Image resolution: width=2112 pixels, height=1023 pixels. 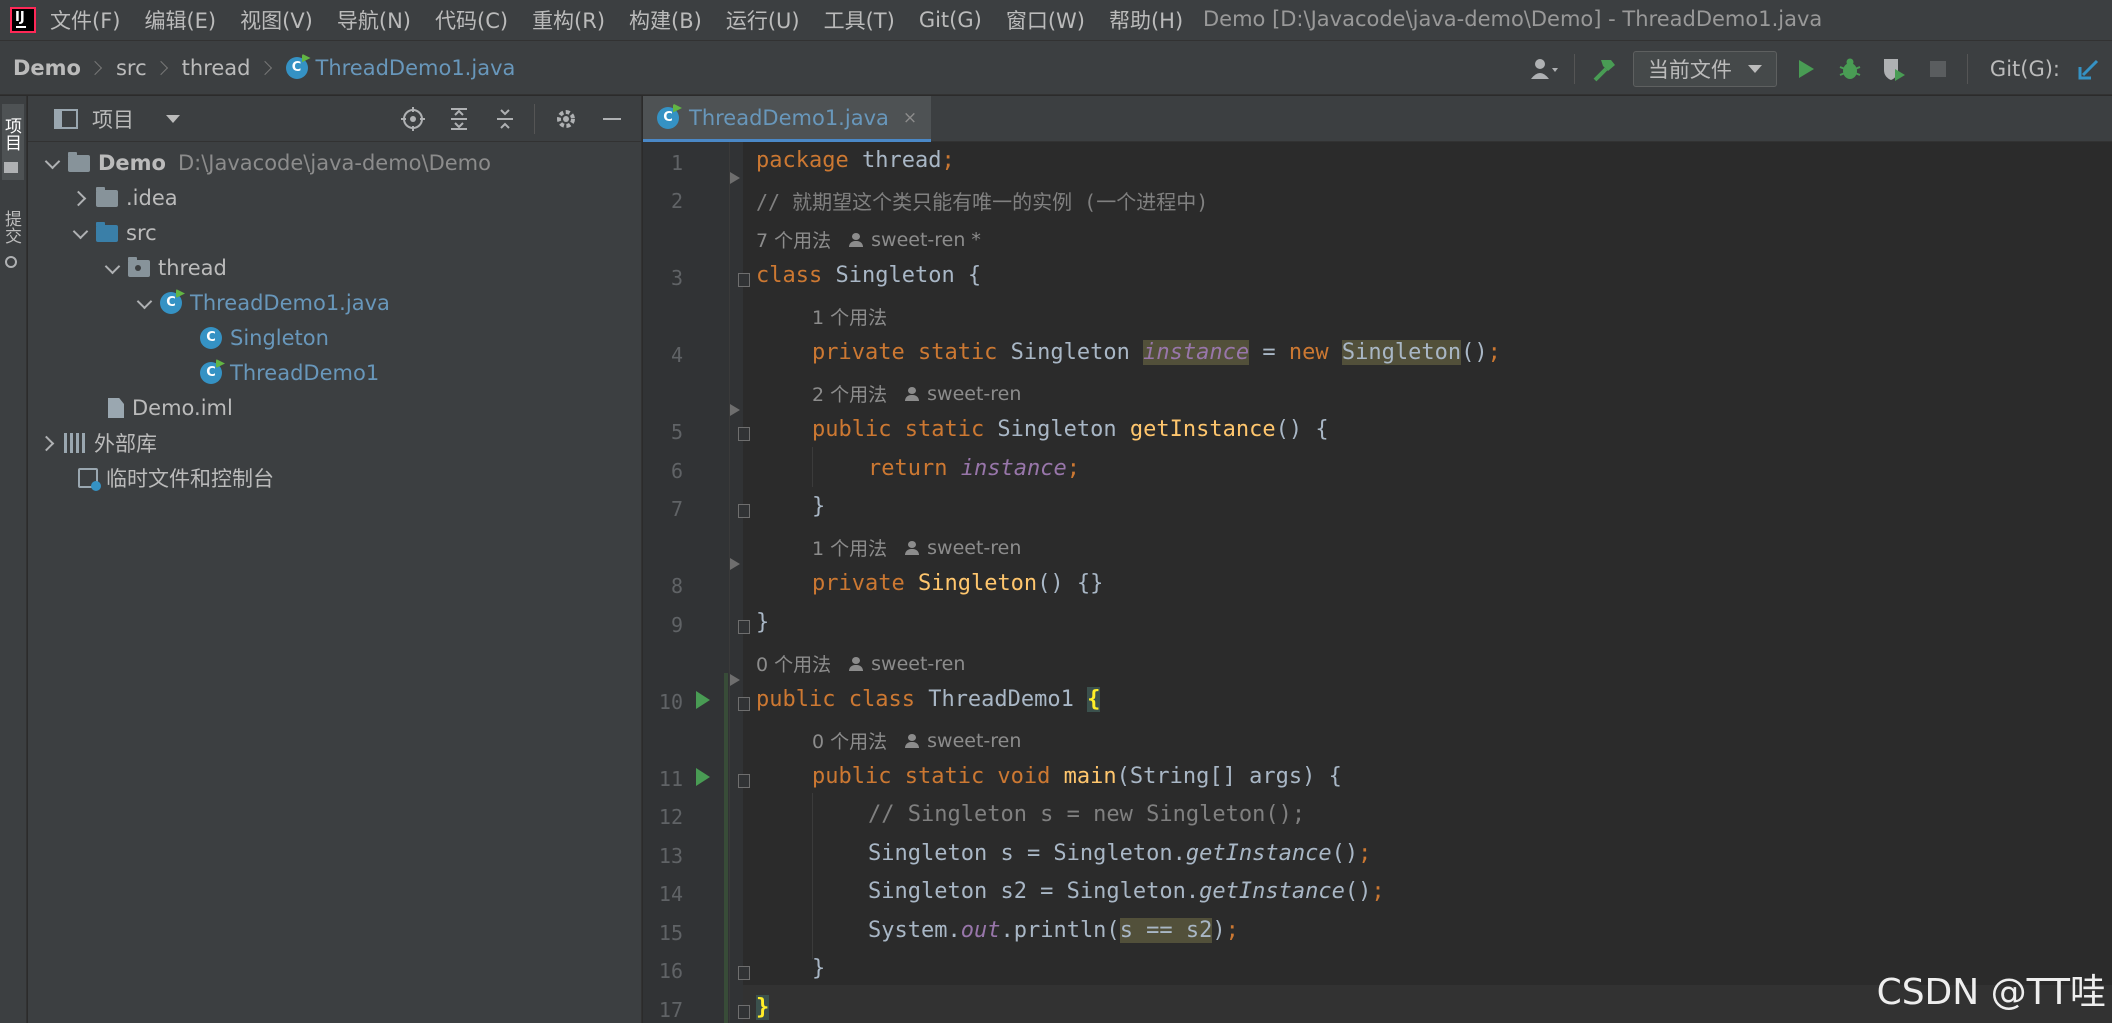 What do you see at coordinates (859, 20) in the screenshot?
I see `menu-tools: 工具(T)` at bounding box center [859, 20].